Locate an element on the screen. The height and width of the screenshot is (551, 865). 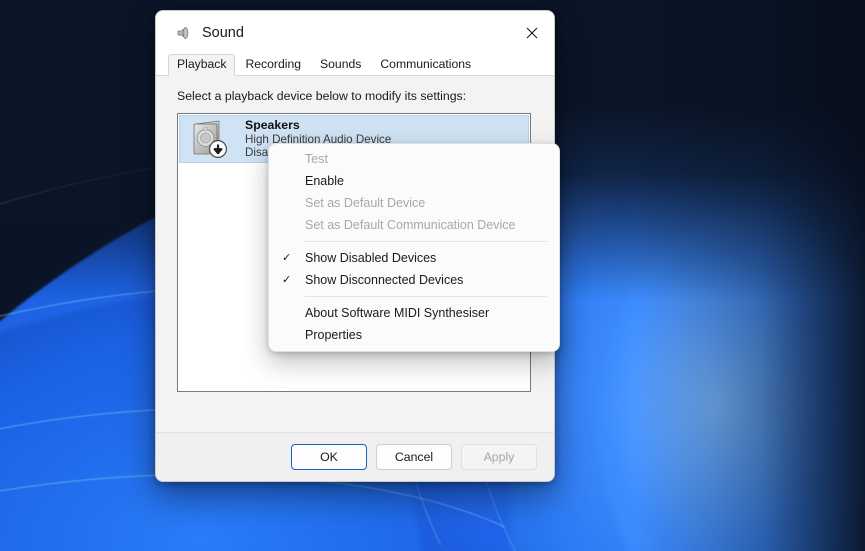
menu-item-show-disconnected-devices: ✓ Show Disconnected Devices is located at coordinates (414, 280).